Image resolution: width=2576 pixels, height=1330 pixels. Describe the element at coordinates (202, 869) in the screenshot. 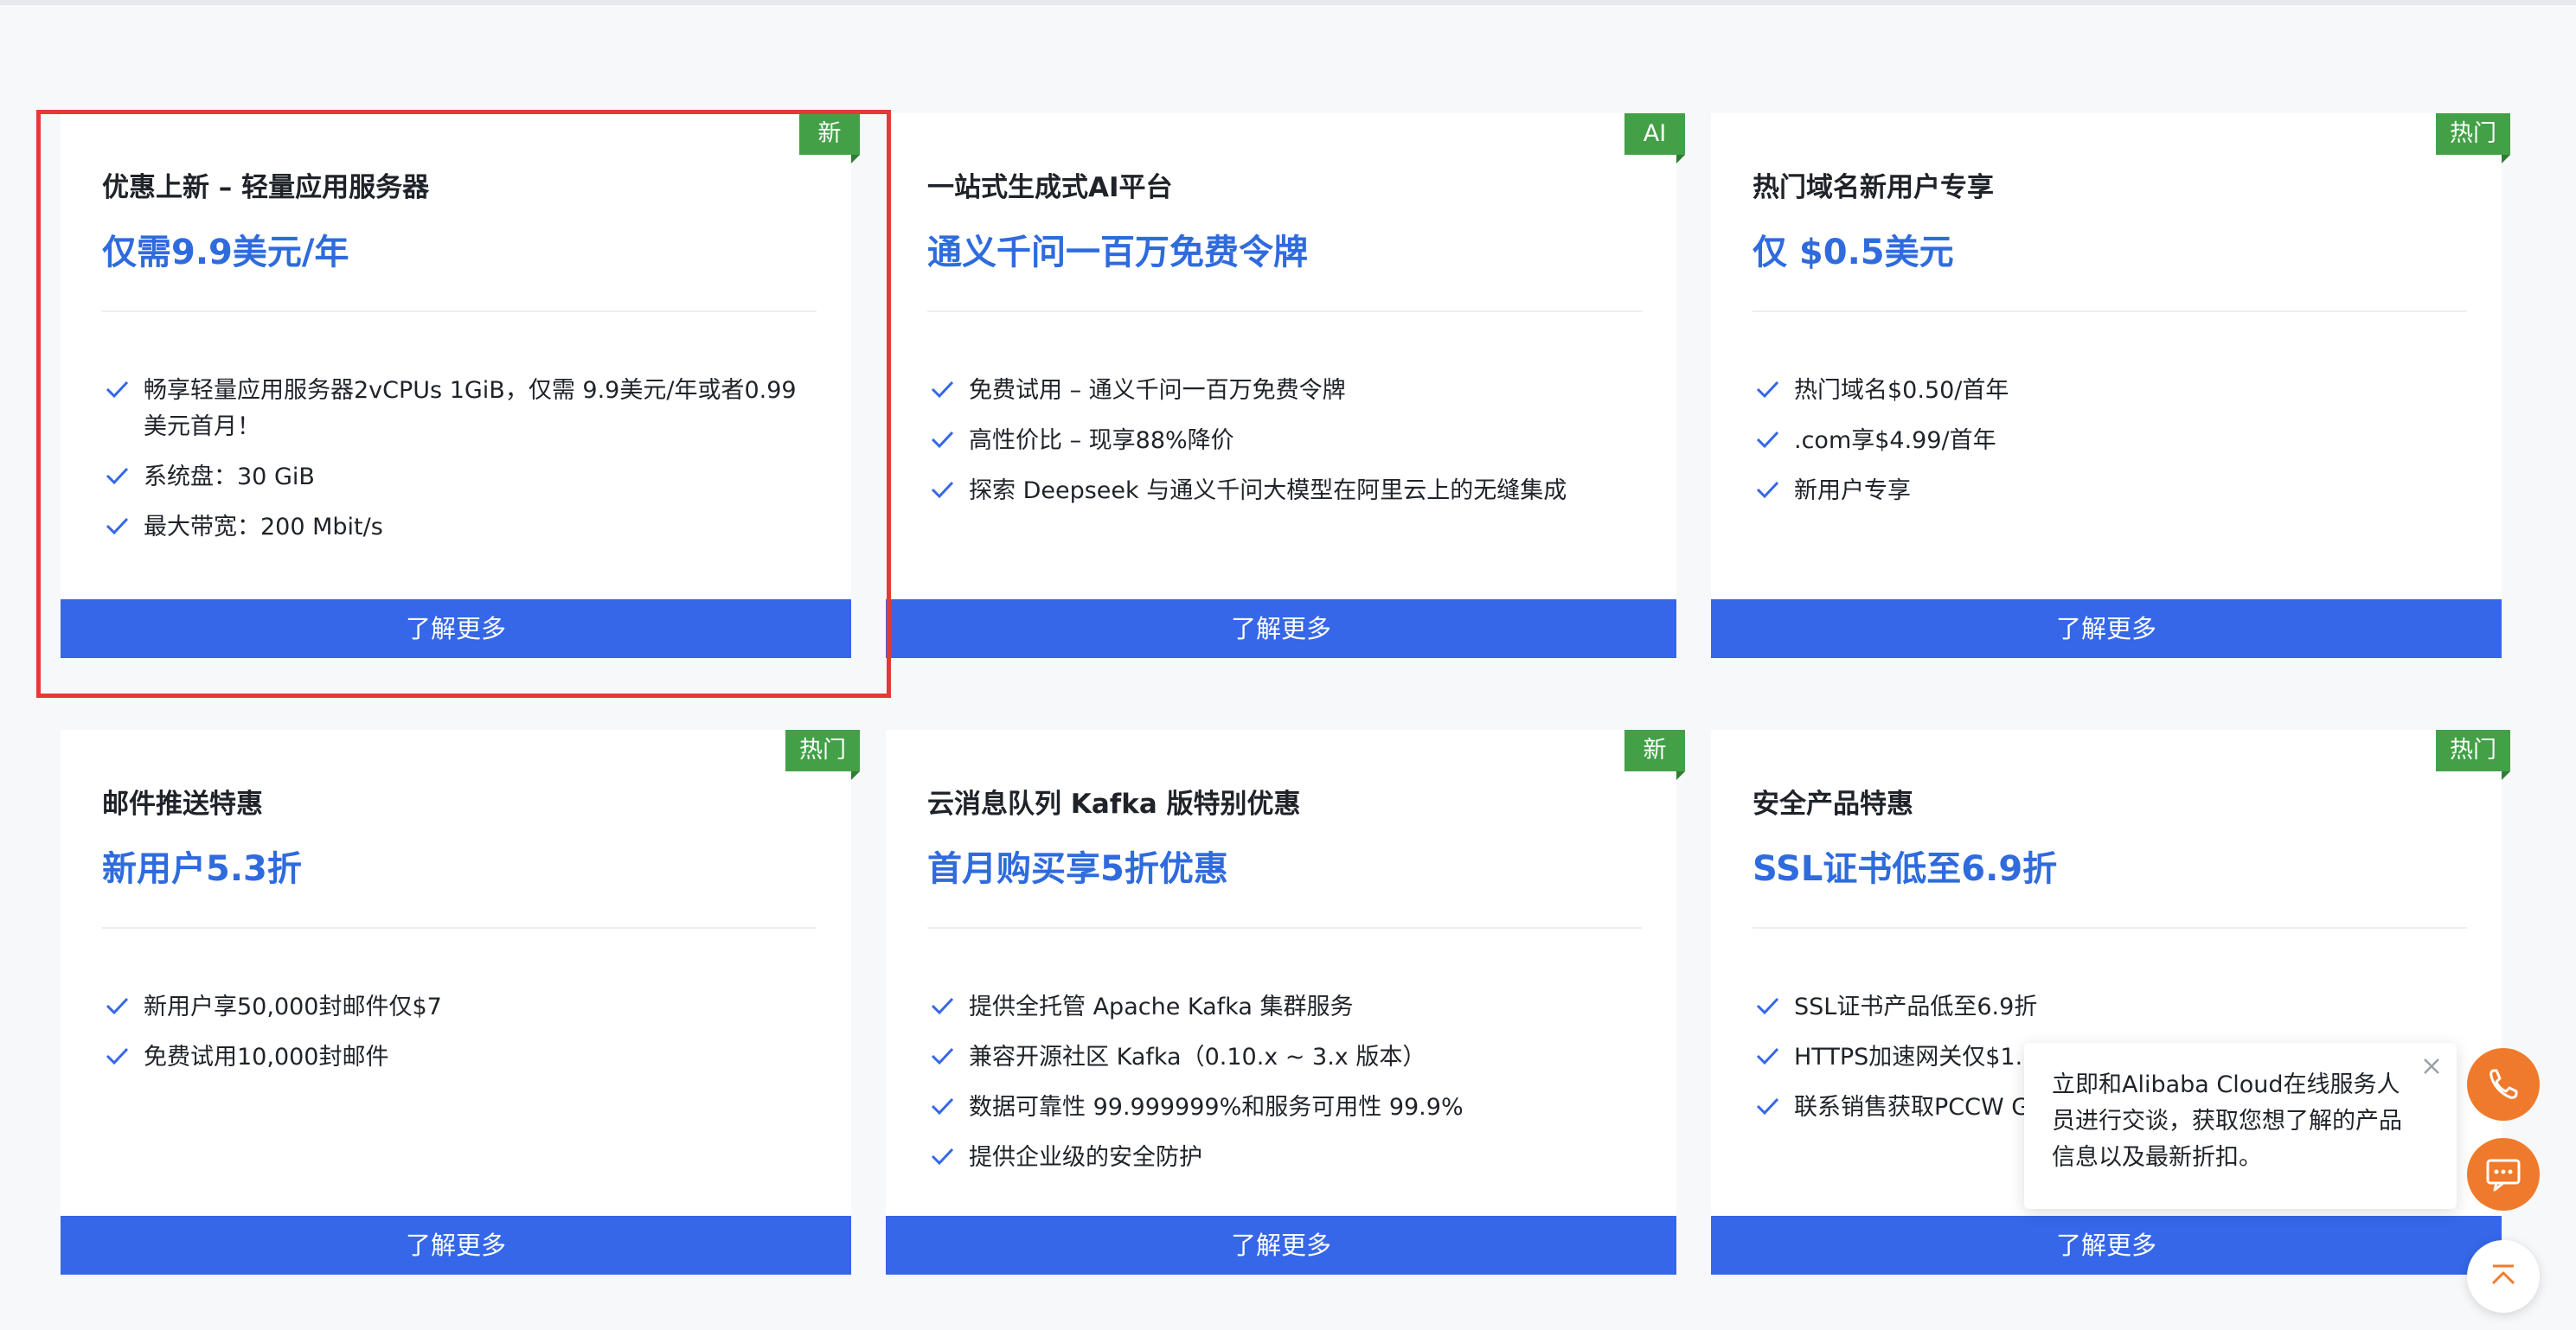

I see `card-subtitle: 新用户5.3折` at that location.